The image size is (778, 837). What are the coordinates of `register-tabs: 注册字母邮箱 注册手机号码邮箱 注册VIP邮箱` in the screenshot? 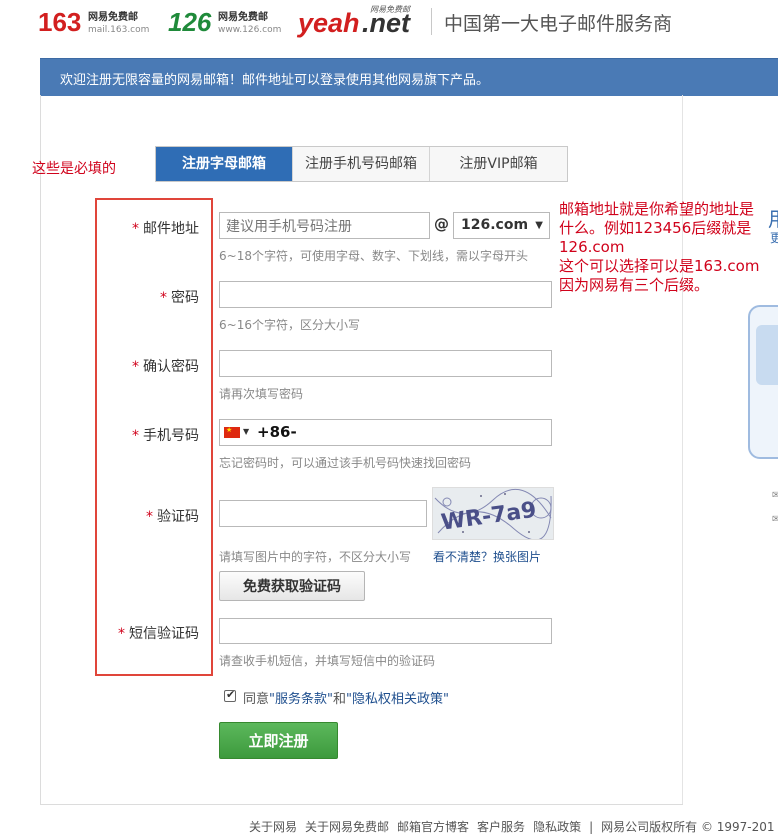 It's located at (361, 164).